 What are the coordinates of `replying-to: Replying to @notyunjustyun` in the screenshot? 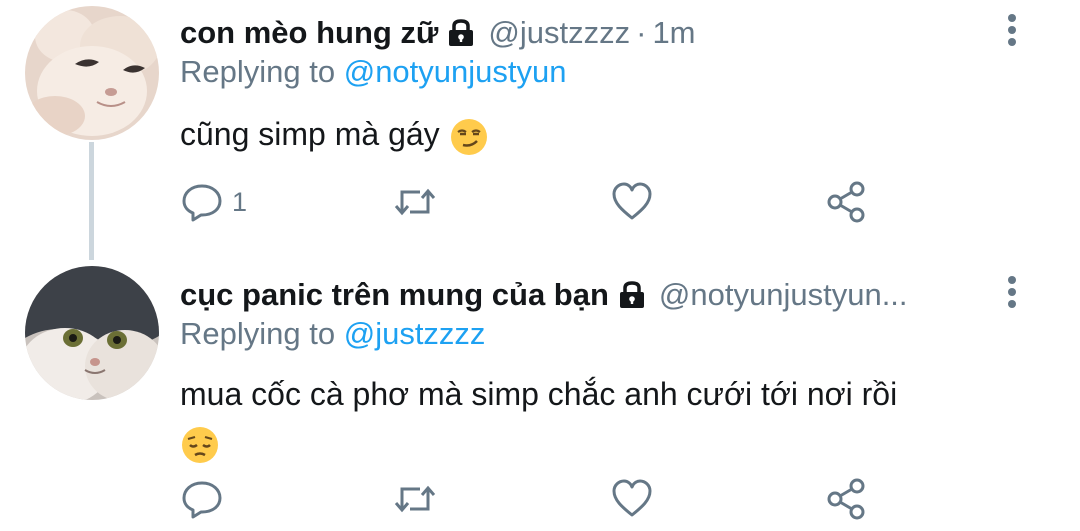 It's located at (373, 72).